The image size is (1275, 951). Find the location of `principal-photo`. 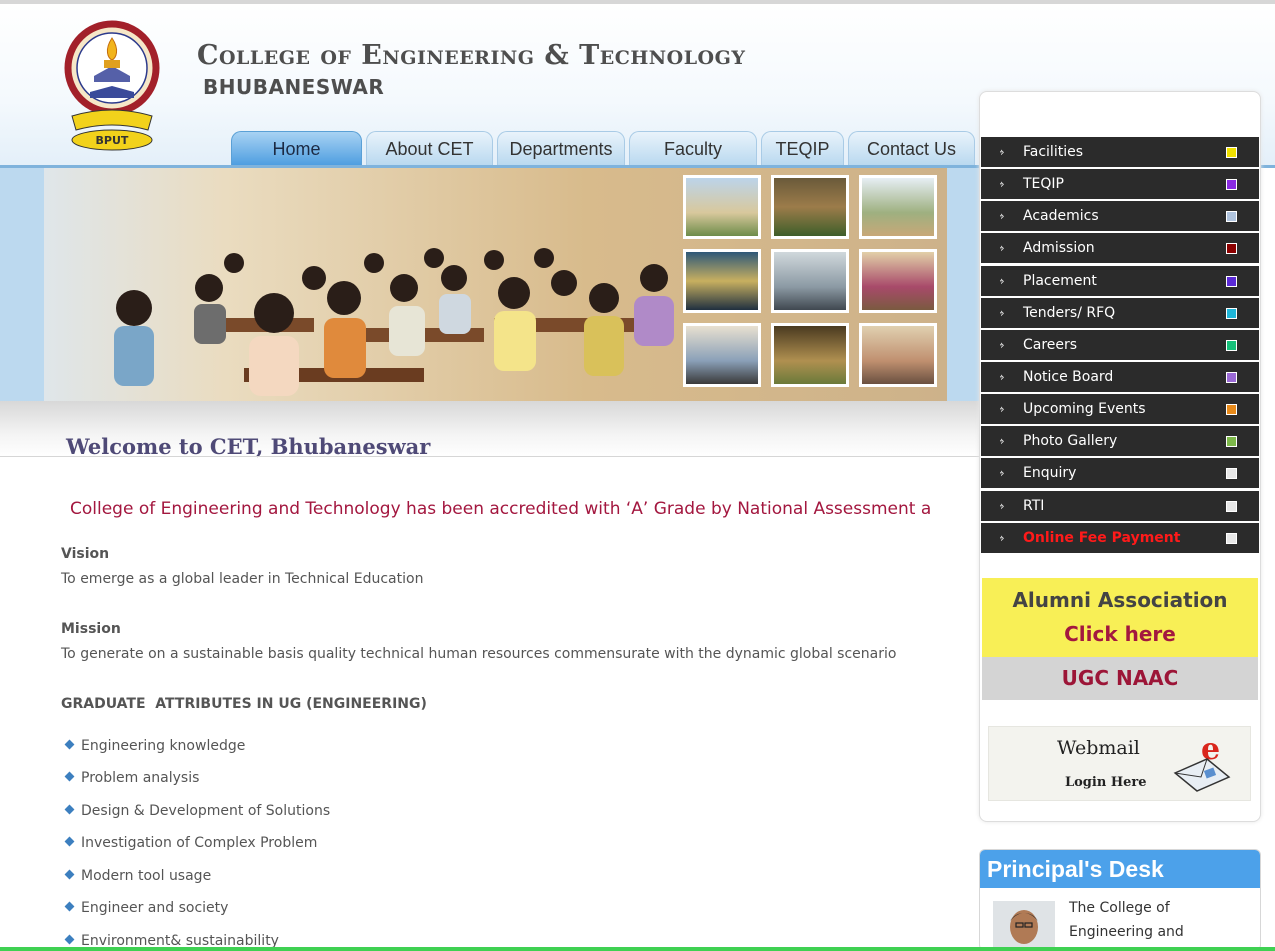

principal-photo is located at coordinates (1024, 925).